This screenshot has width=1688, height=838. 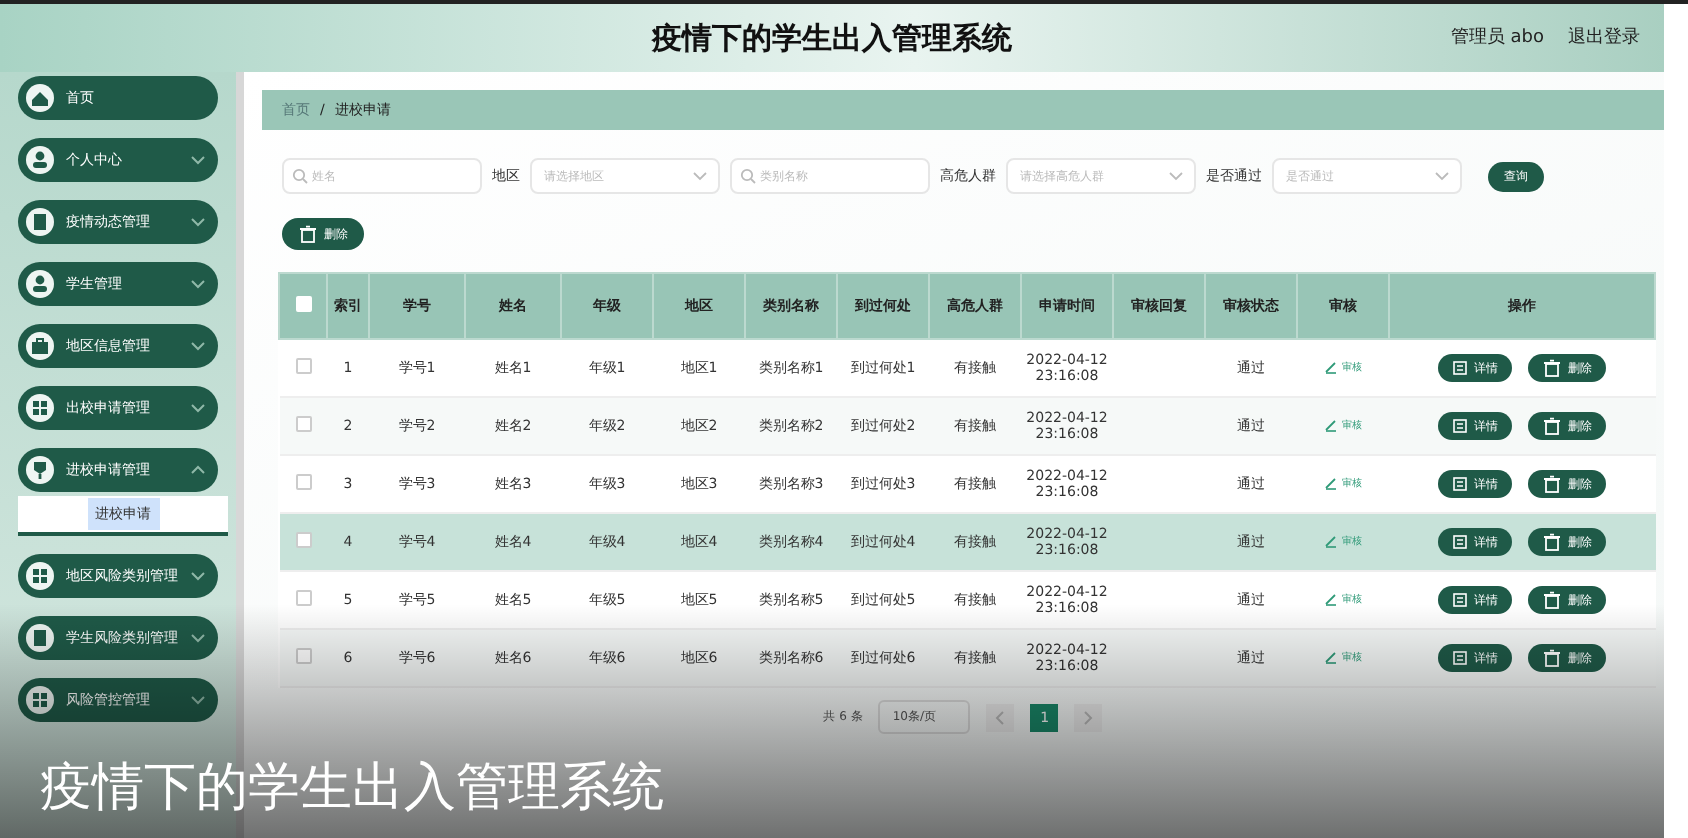 I want to click on cup-icon, so click(x=40, y=470).